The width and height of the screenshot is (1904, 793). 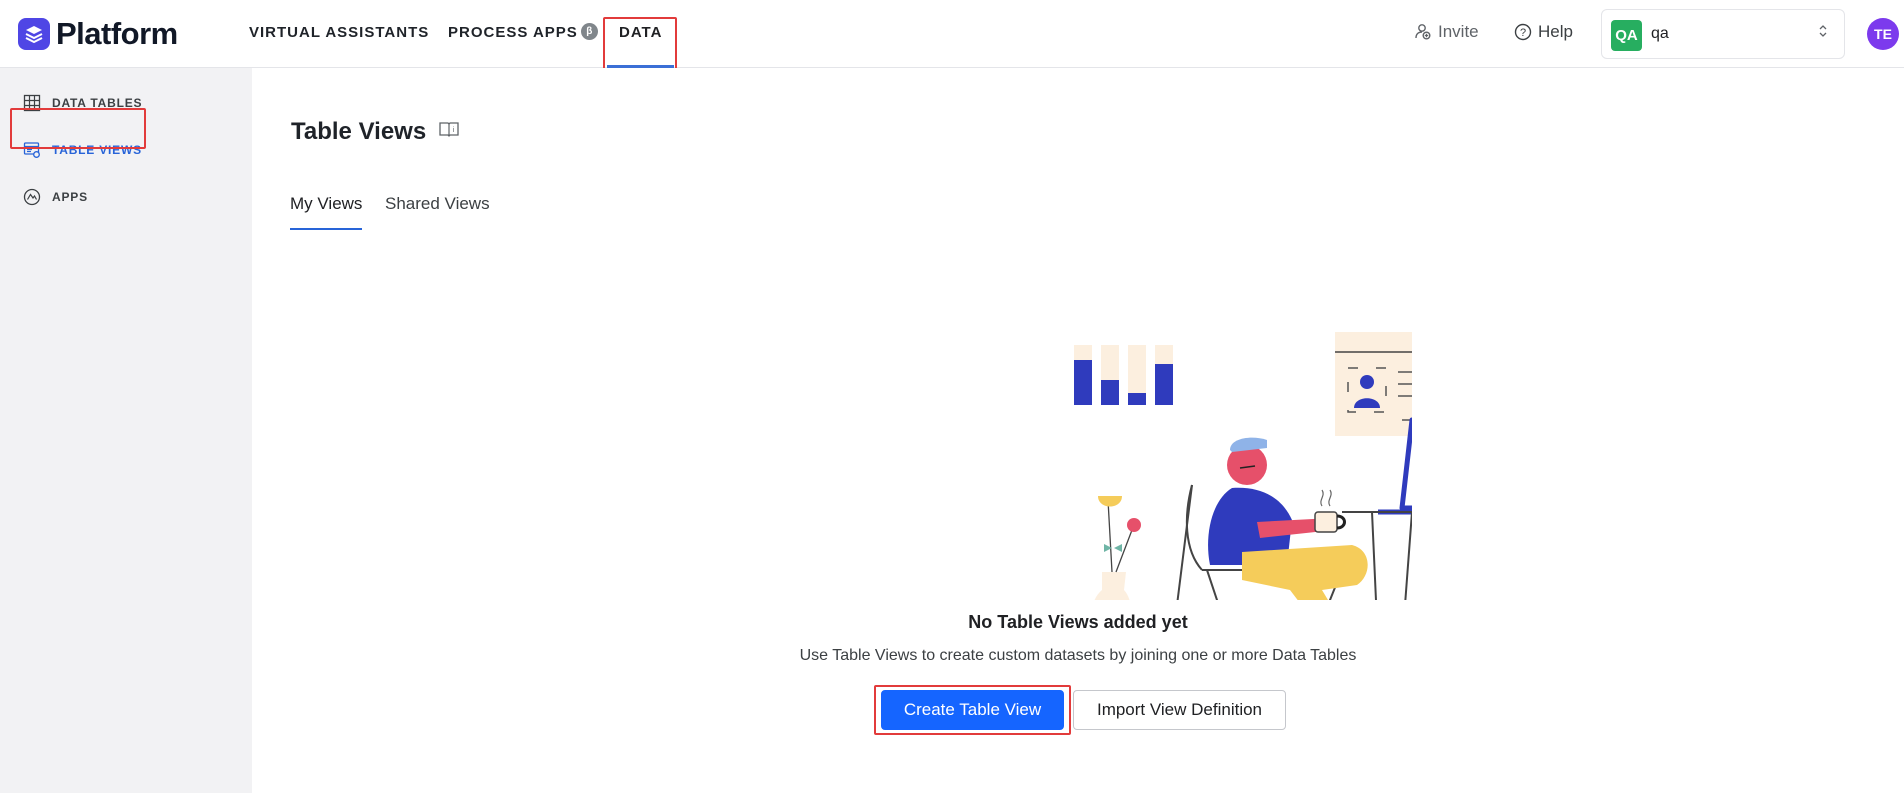 I want to click on help-button: ? Help, so click(x=1543, y=32).